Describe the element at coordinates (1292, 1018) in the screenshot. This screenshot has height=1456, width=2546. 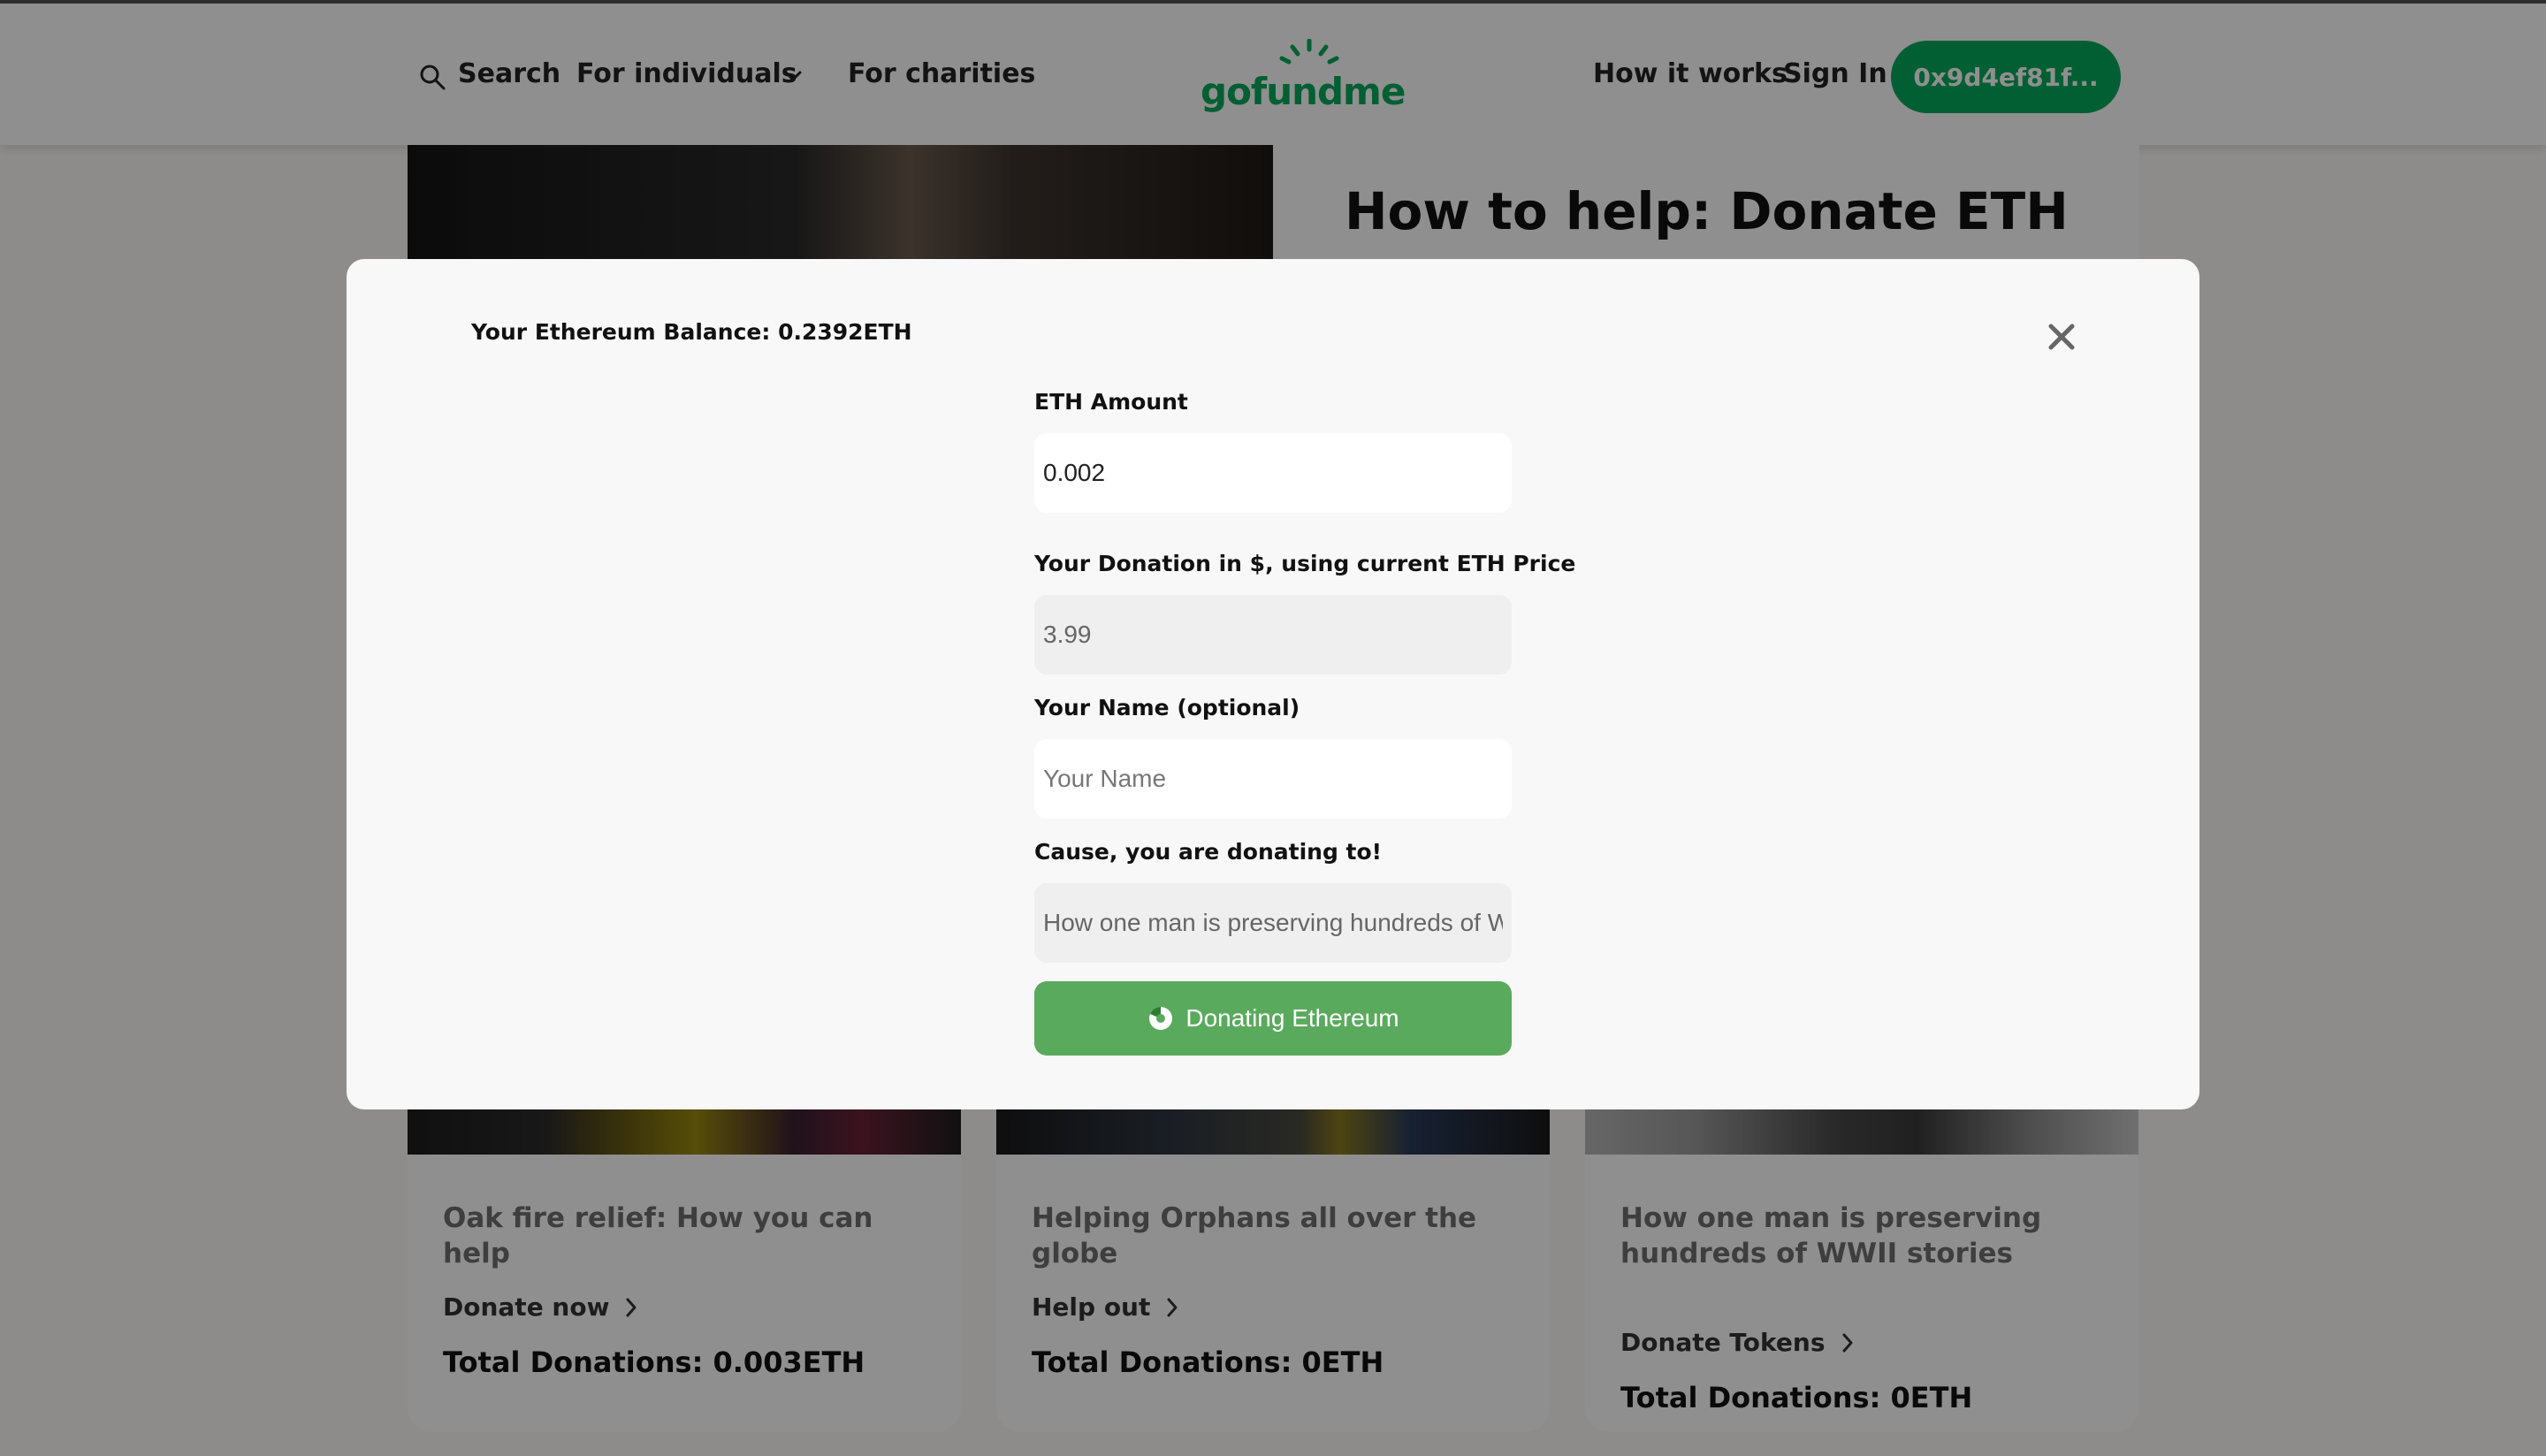
I see `donate-button-label: Donating Ethereum` at that location.